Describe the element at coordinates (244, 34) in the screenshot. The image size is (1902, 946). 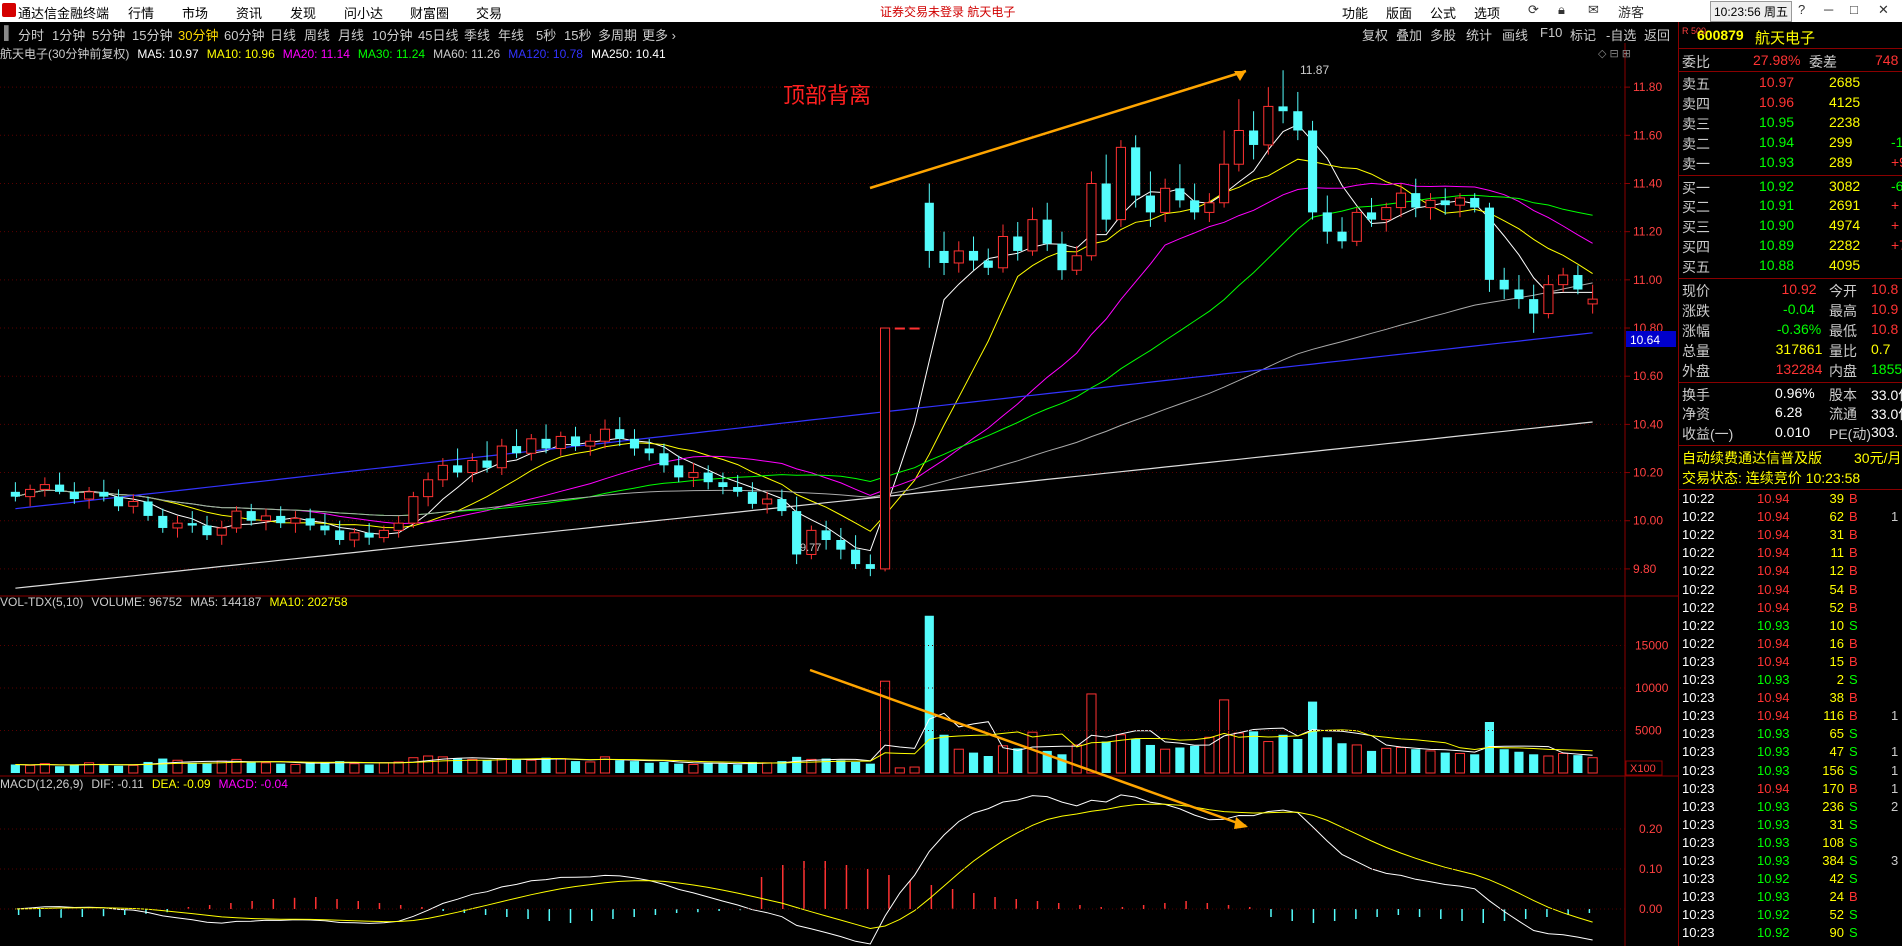
I see `period-60min: 60分钟` at that location.